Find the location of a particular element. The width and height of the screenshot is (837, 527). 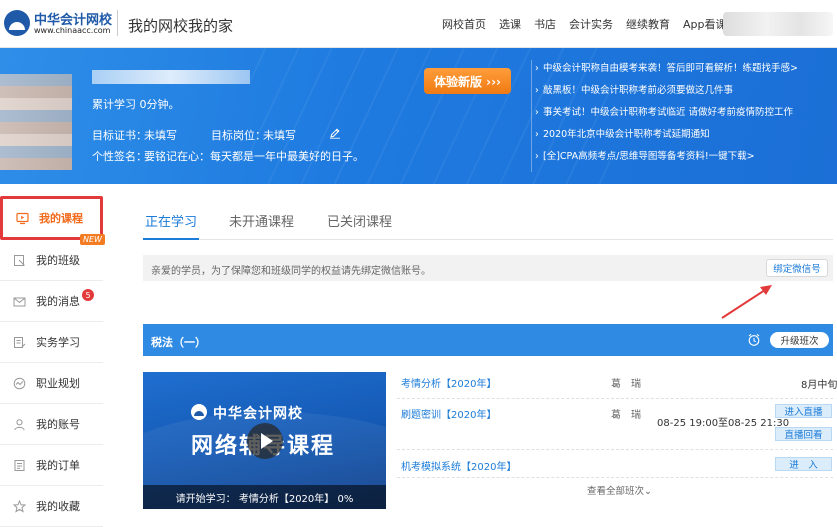

user-icon is located at coordinates (19, 424).